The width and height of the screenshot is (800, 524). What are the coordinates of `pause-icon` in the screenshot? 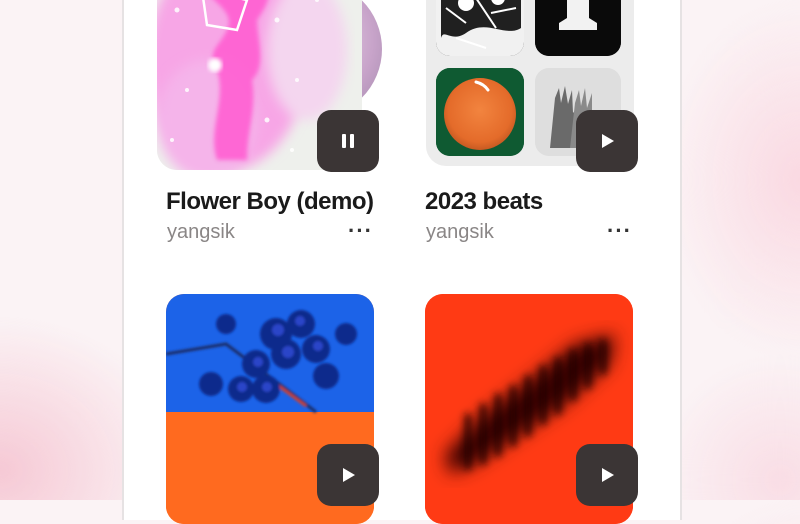 It's located at (348, 141).